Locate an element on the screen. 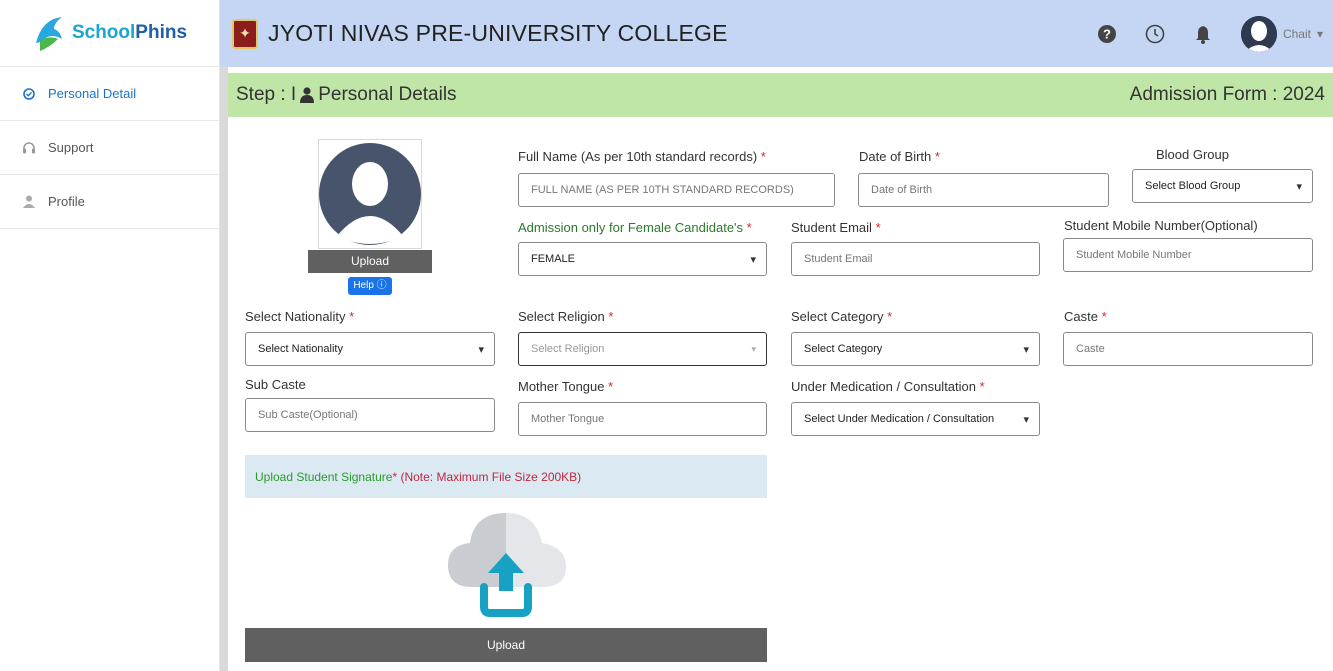  form-title: Admission Form : 2024 is located at coordinates (1227, 94).